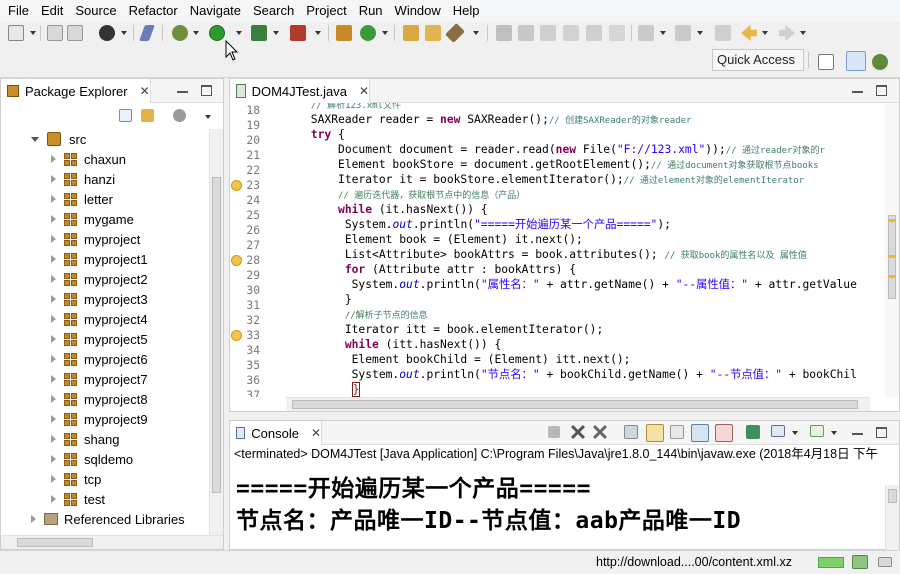  Describe the element at coordinates (88, 159) in the screenshot. I see `tree-item-package: chaxun` at that location.